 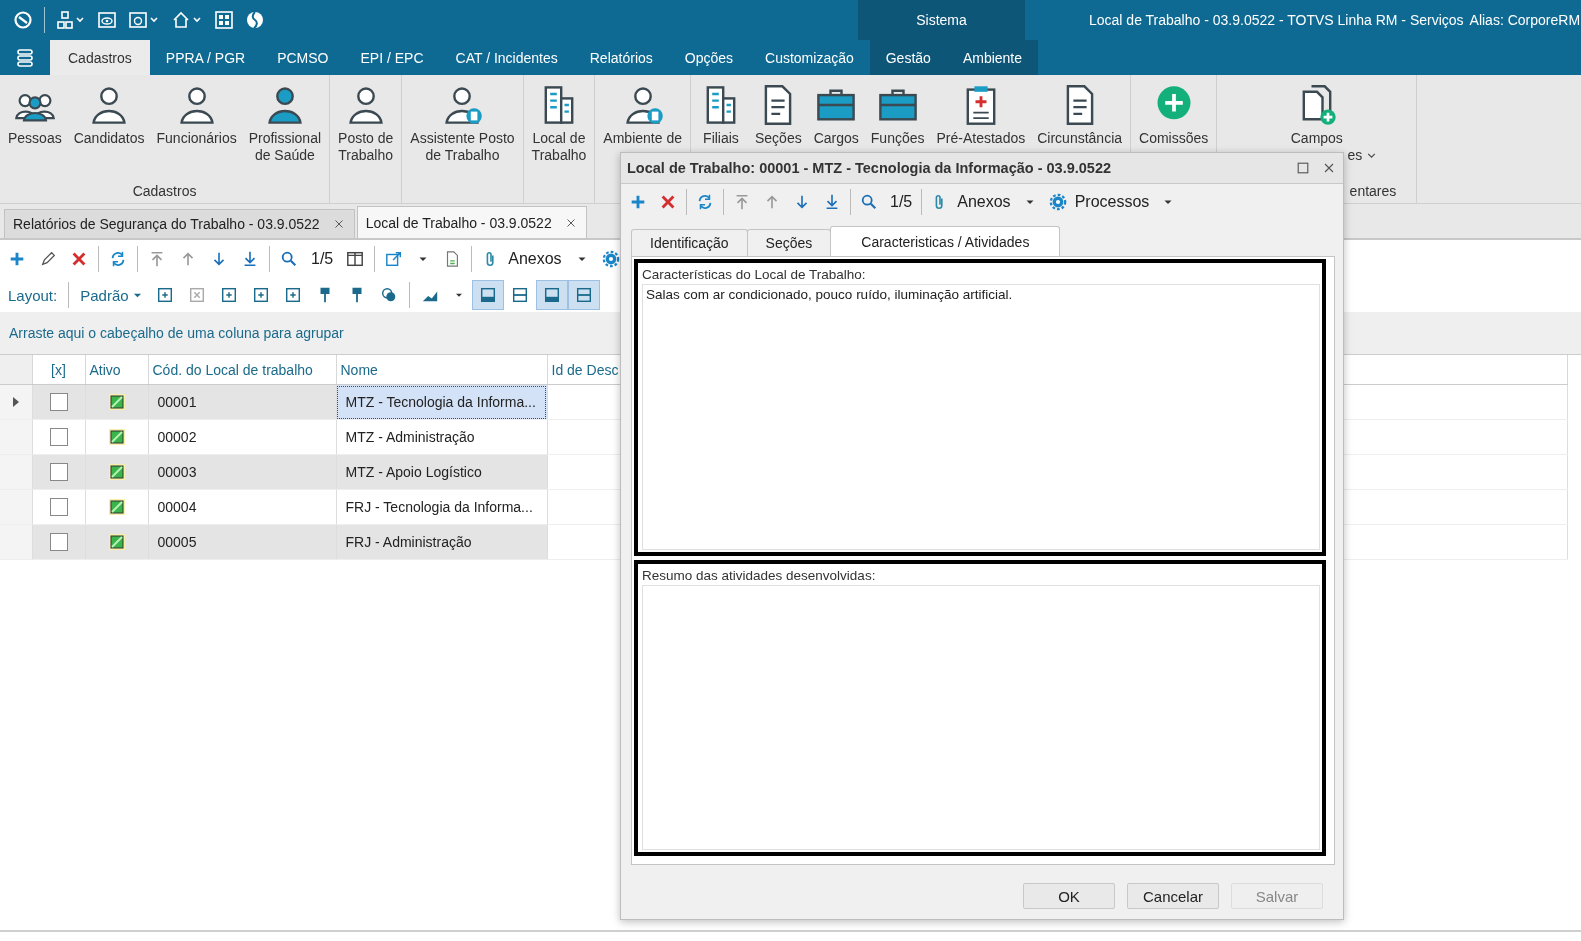 I want to click on ribbon-button: Ambiente de, so click(x=642, y=111).